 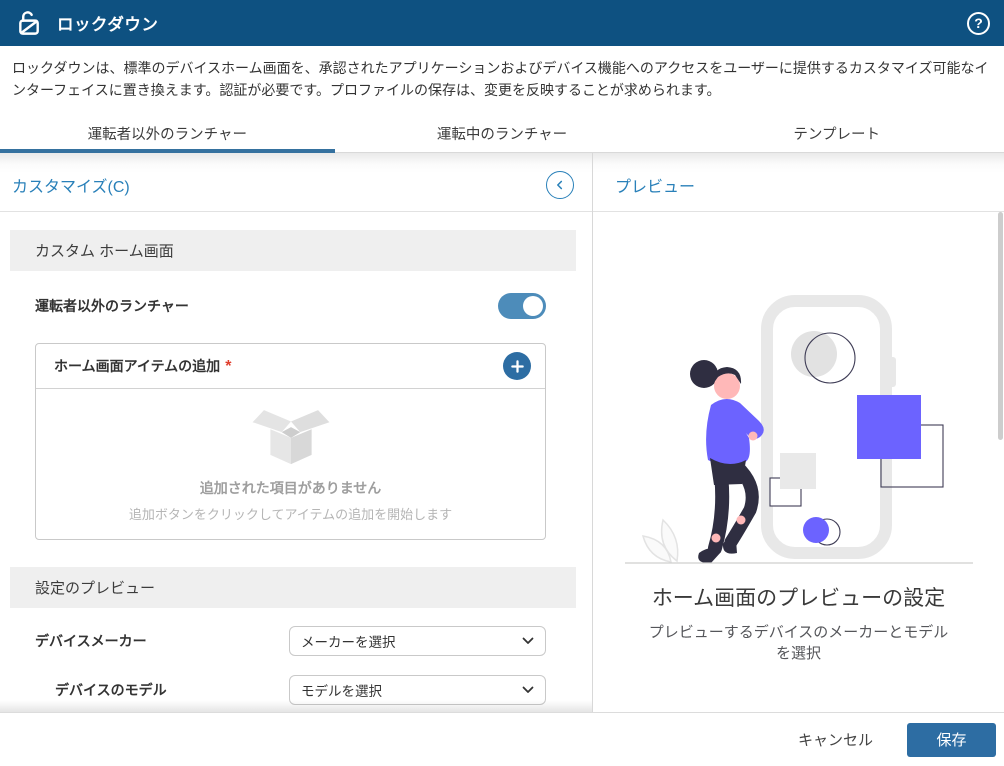 What do you see at coordinates (293, 251) in the screenshot?
I see `custom-home-section-header: カスタム ホーム画面` at bounding box center [293, 251].